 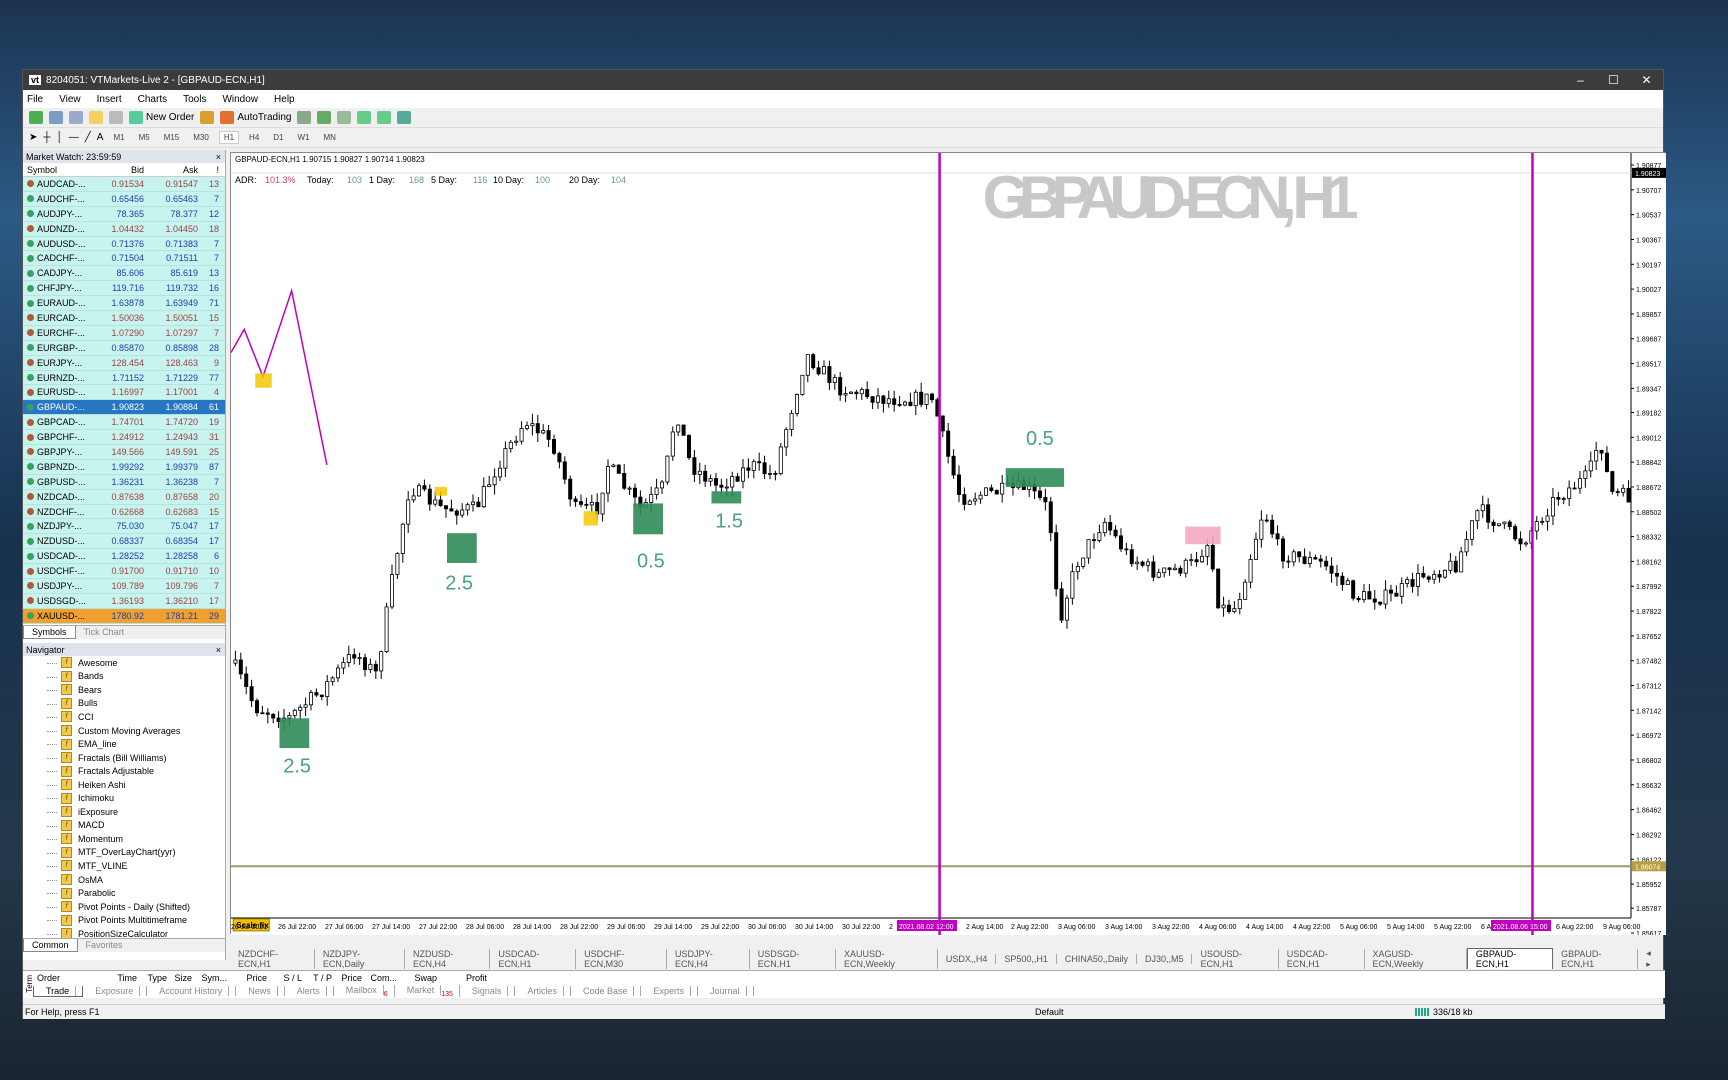 I want to click on chart-tab: NZDUSD-ECN,H4, so click(x=448, y=958).